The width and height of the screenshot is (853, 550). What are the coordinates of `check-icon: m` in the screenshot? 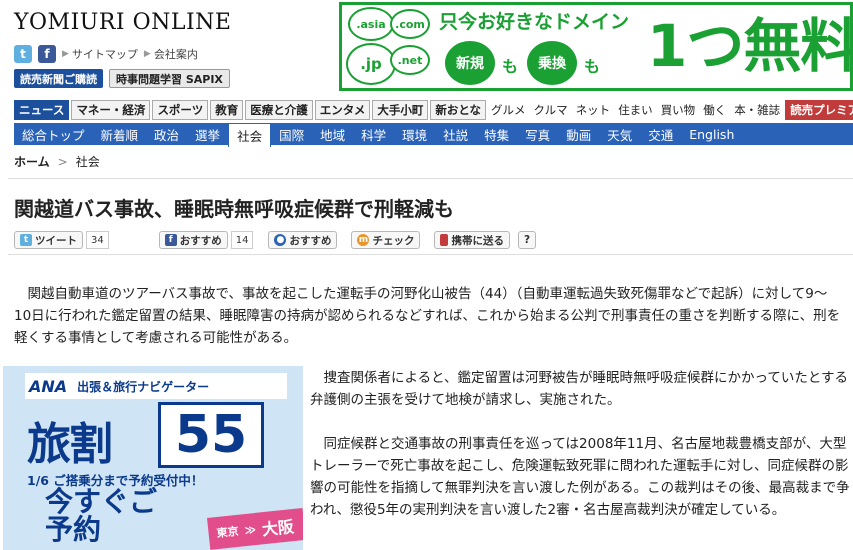 It's located at (363, 240).